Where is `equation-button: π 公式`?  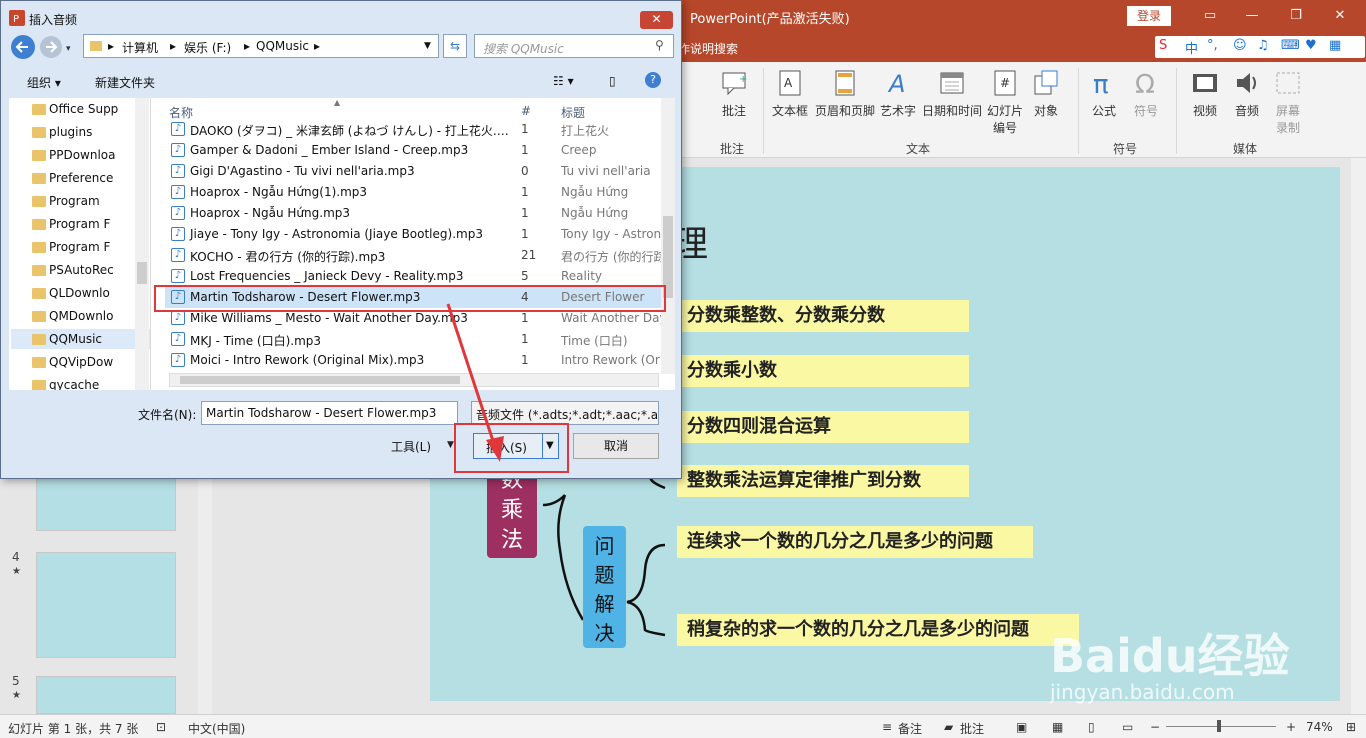
equation-button: π 公式 is located at coordinates (1104, 93).